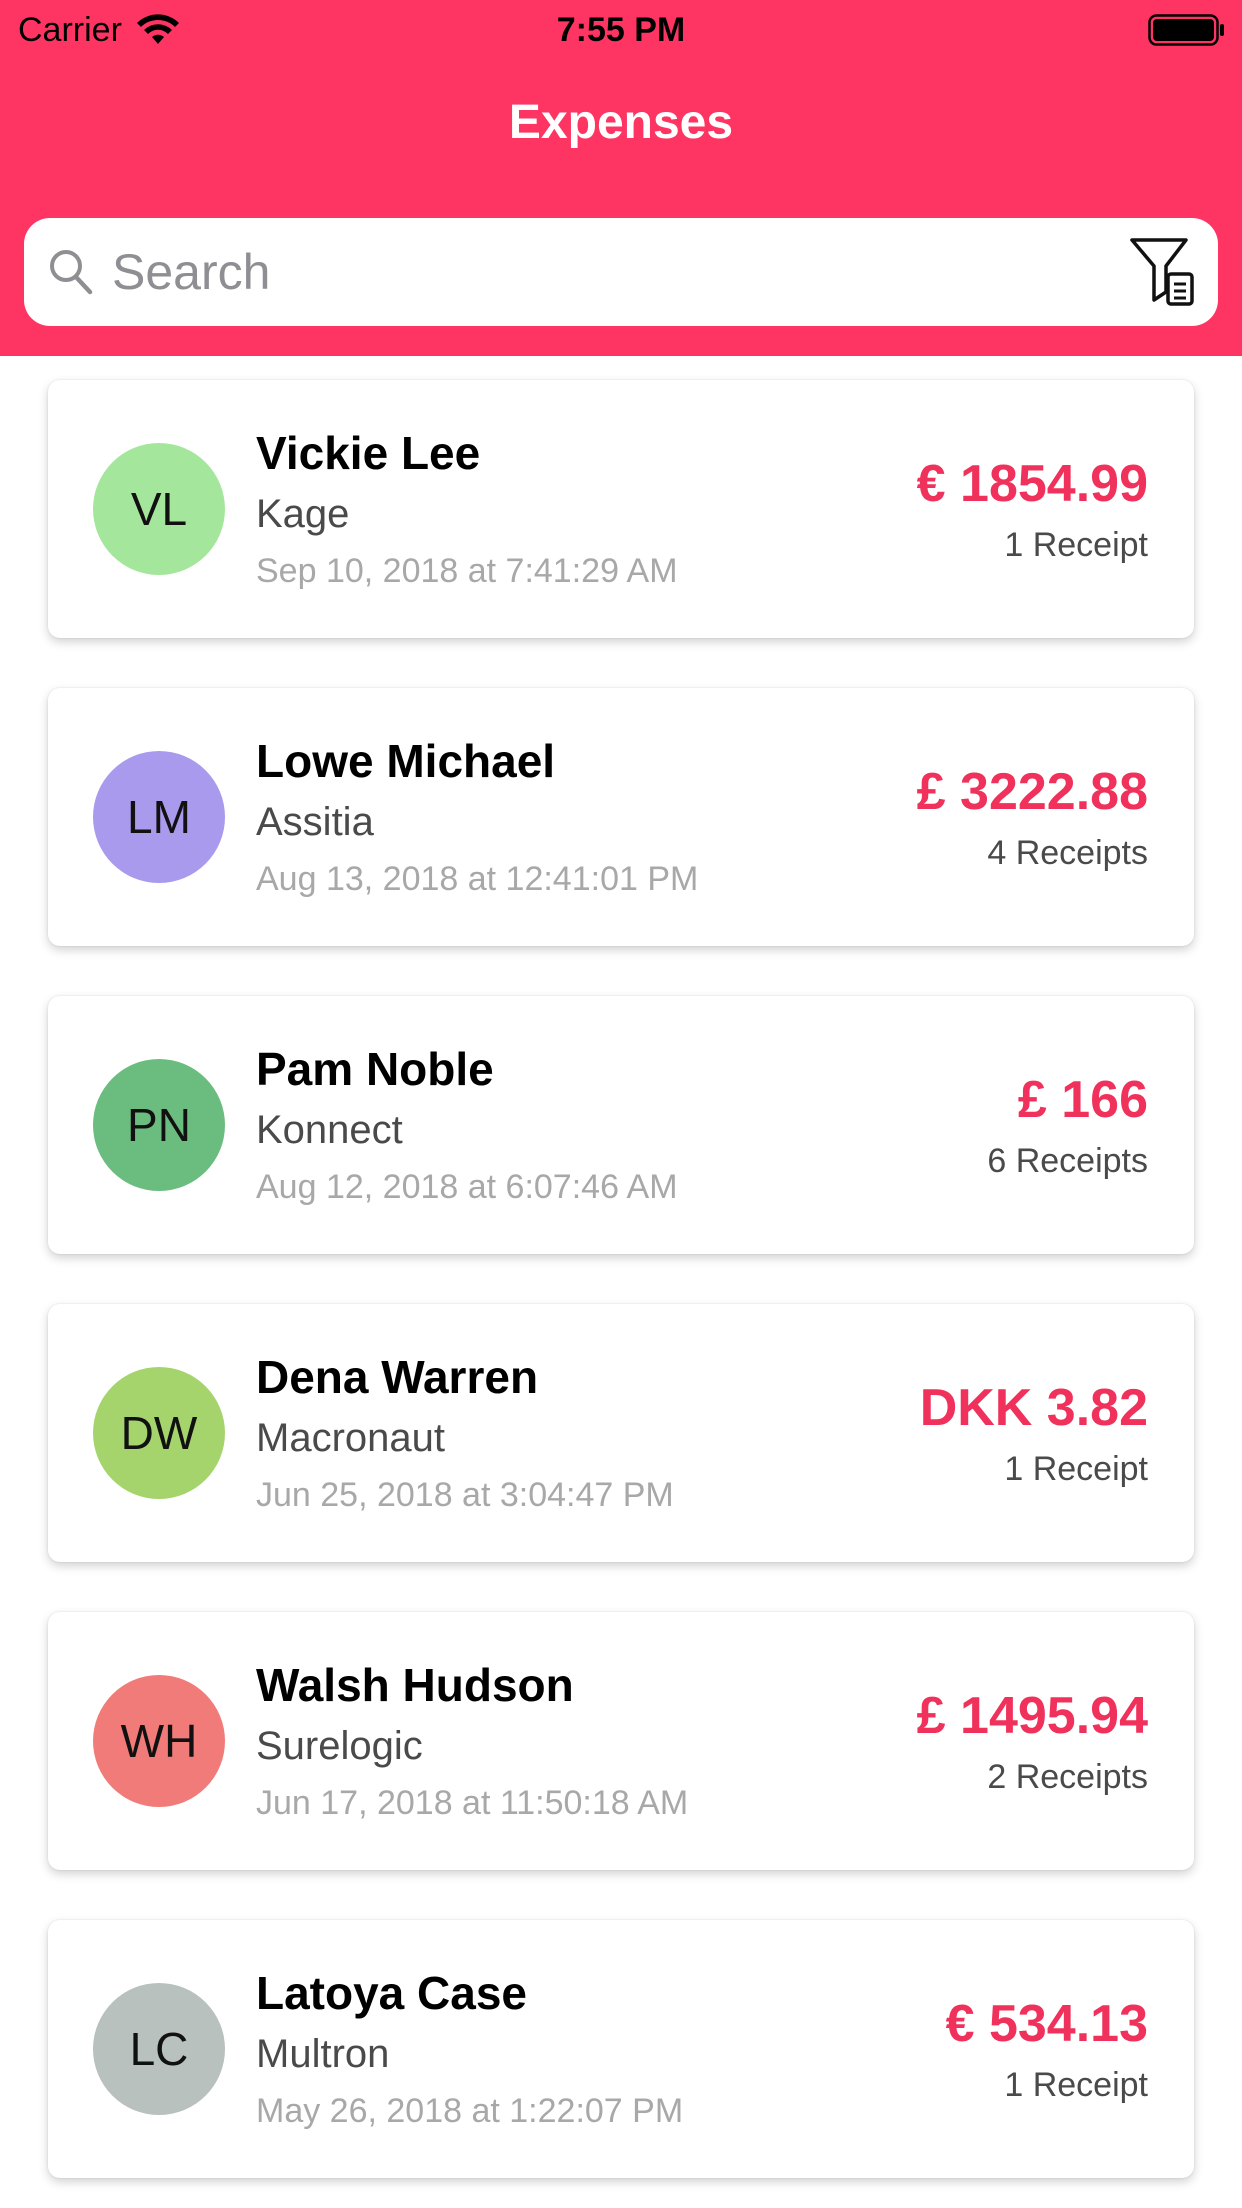  I want to click on avatar: PN, so click(159, 1125).